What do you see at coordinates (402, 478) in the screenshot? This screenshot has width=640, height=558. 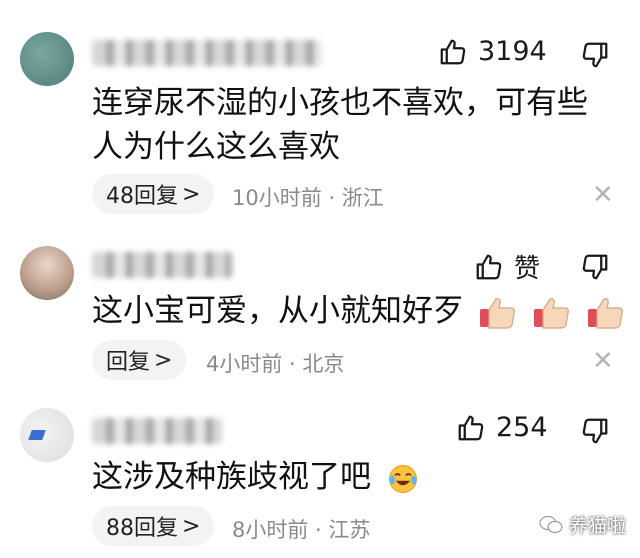 I see `laughing-crying-emoji` at bounding box center [402, 478].